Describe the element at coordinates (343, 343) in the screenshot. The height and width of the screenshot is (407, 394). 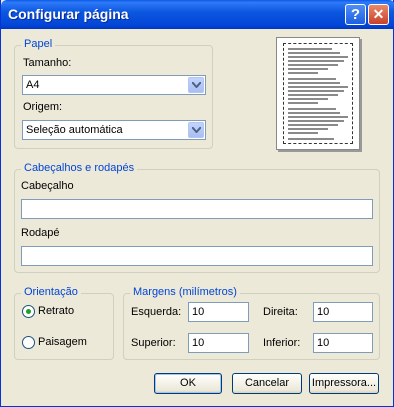
I see `margin-bottom-input: 10` at that location.